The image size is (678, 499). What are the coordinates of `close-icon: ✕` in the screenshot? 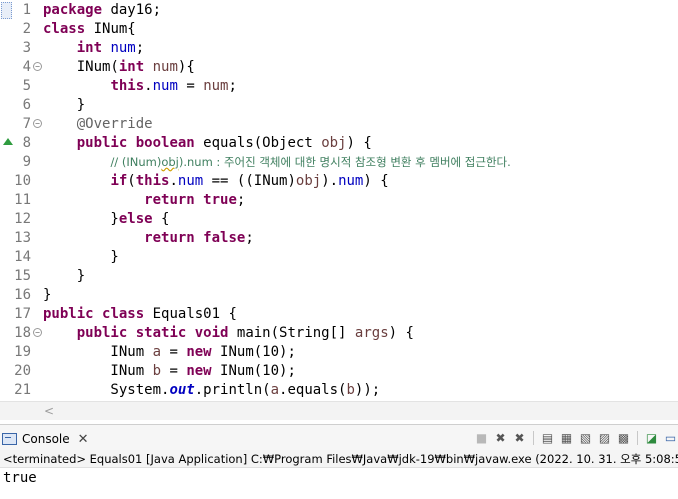 It's located at (83, 439).